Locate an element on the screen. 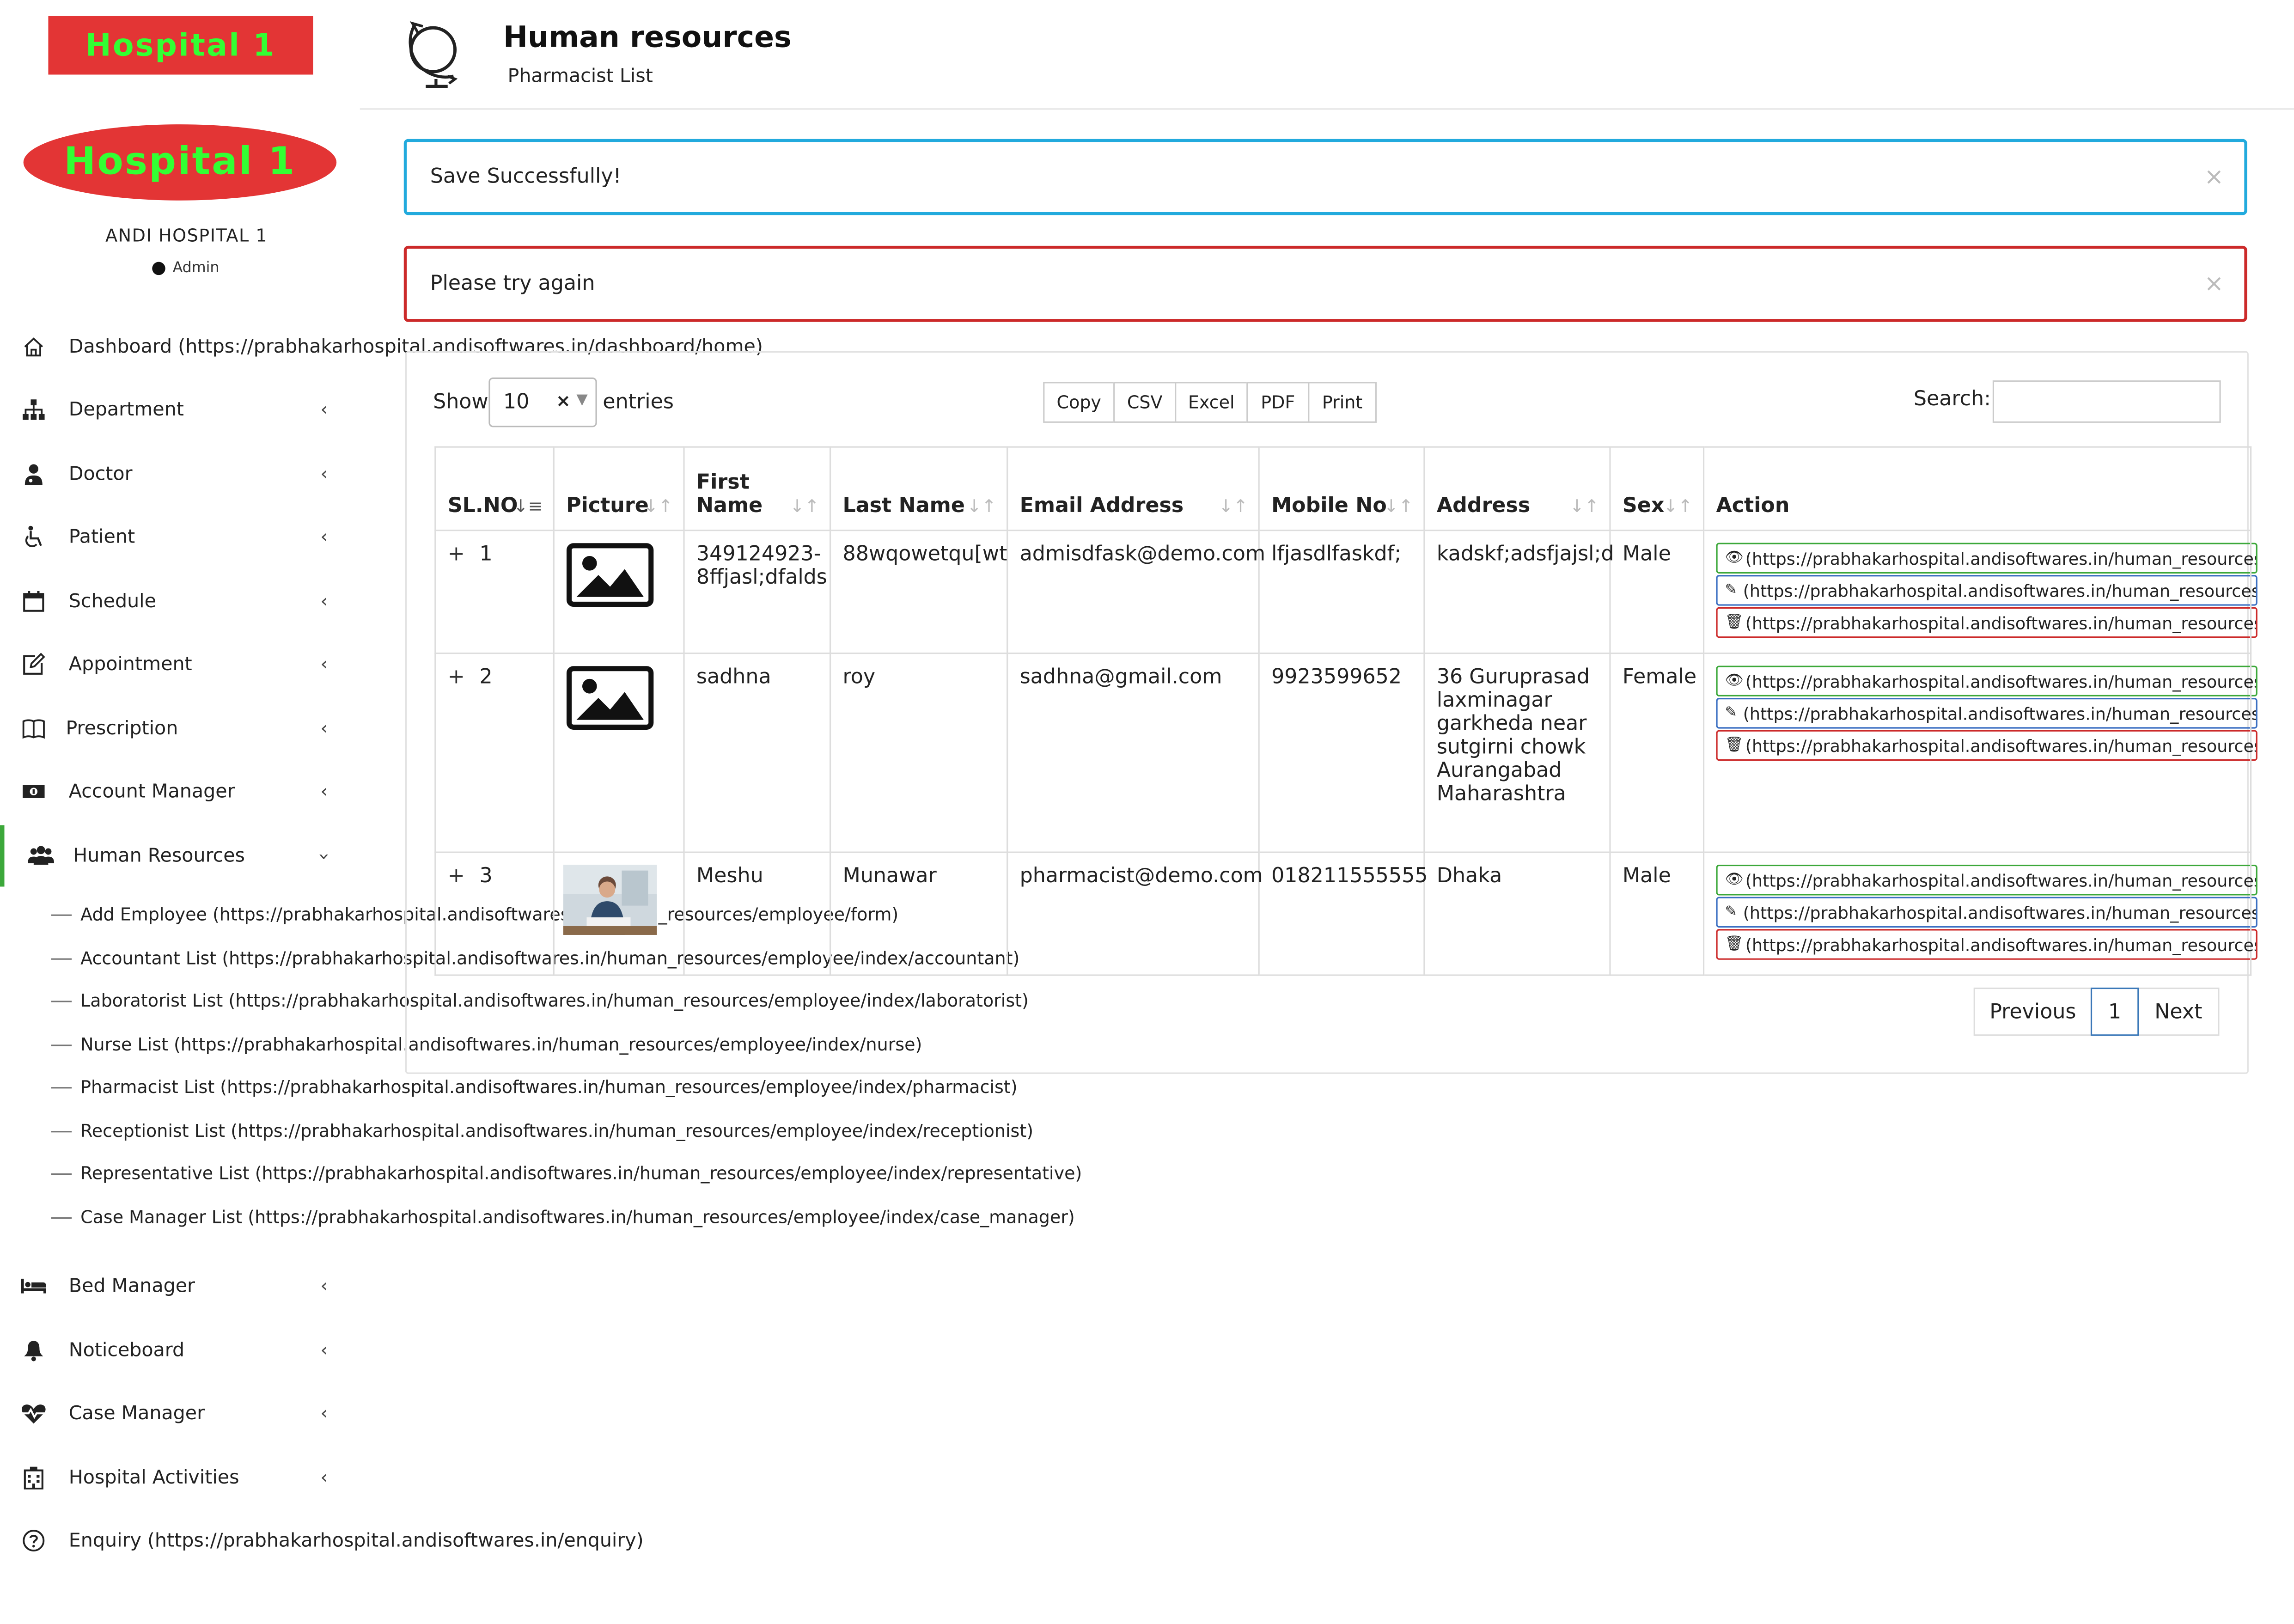 Image resolution: width=2294 pixels, height=1624 pixels. column-header-mobile: Mobile No ↓↑ is located at coordinates (1342, 488).